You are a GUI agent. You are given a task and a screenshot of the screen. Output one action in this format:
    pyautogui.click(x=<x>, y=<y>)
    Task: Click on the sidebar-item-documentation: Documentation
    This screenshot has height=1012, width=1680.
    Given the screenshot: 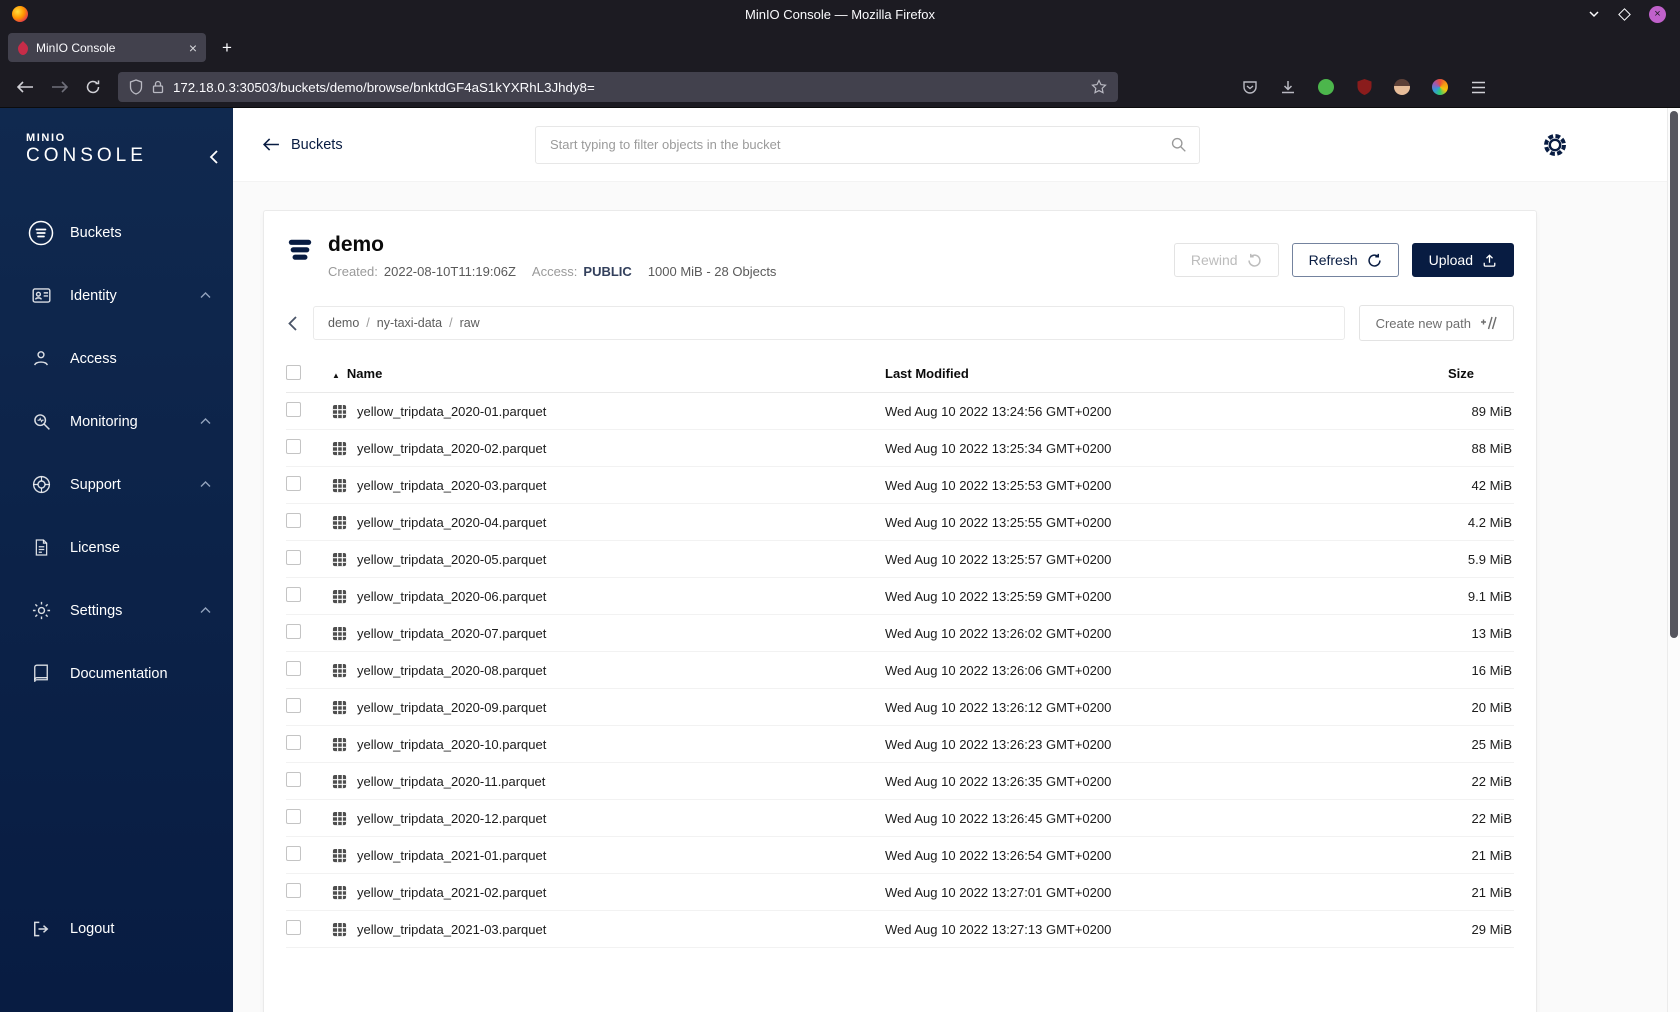 What is the action you would take?
    pyautogui.click(x=116, y=673)
    